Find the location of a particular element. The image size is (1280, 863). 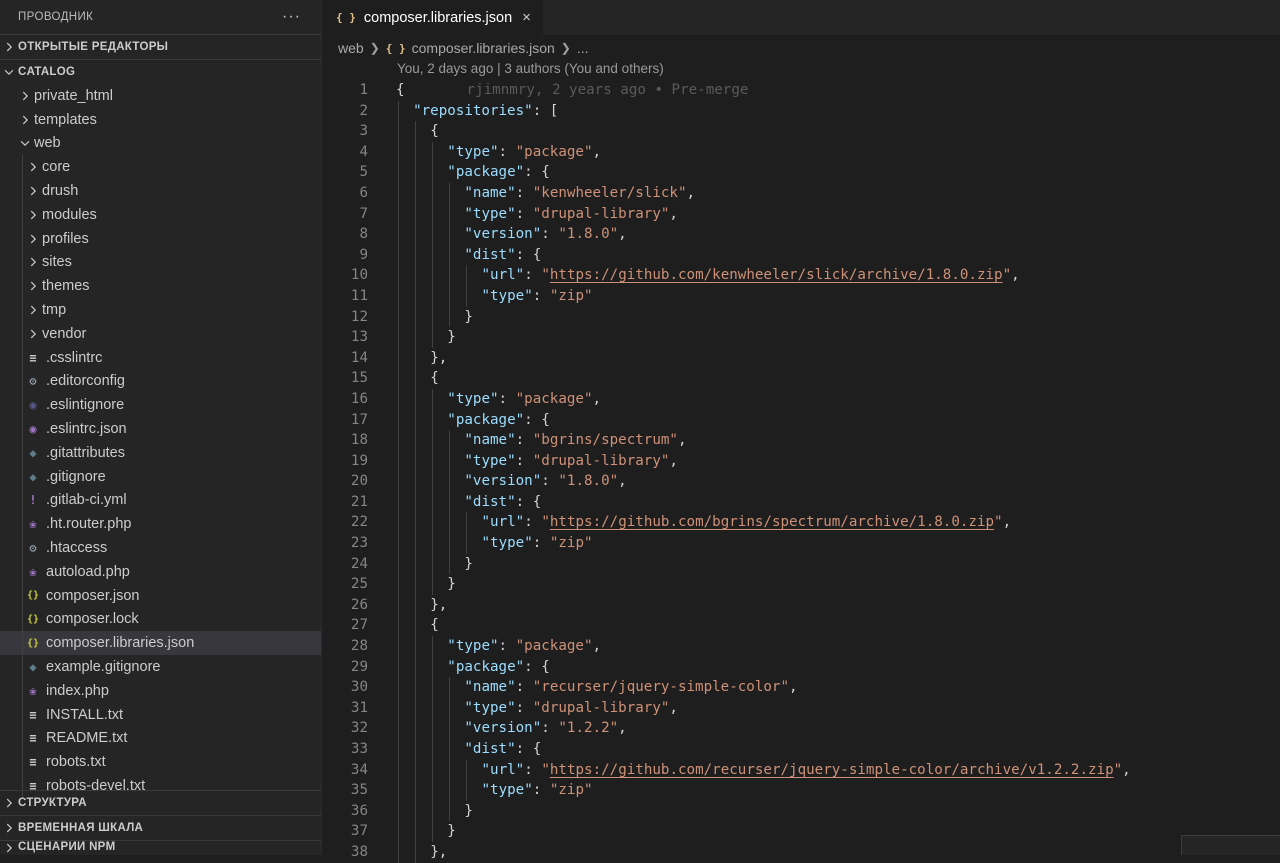

line-number: 18 is located at coordinates (359, 440).